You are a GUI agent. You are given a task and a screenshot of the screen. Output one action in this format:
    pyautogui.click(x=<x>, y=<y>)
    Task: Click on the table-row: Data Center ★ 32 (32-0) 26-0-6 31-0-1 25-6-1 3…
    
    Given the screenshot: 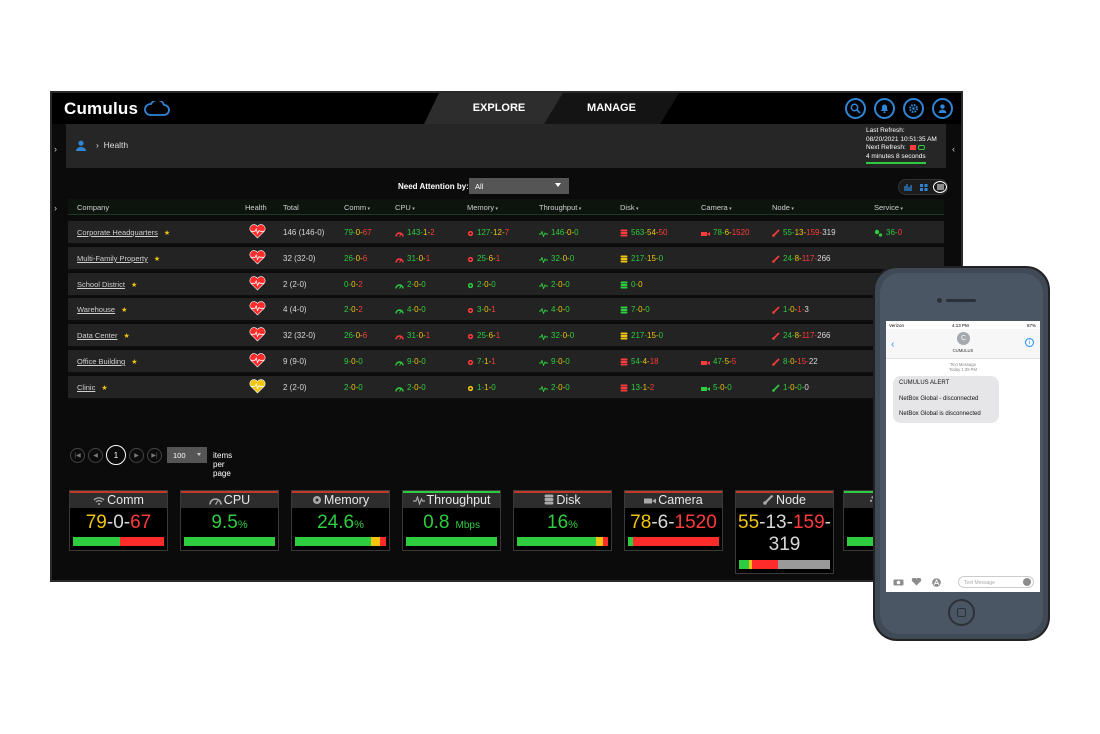 What is the action you would take?
    pyautogui.click(x=506, y=336)
    